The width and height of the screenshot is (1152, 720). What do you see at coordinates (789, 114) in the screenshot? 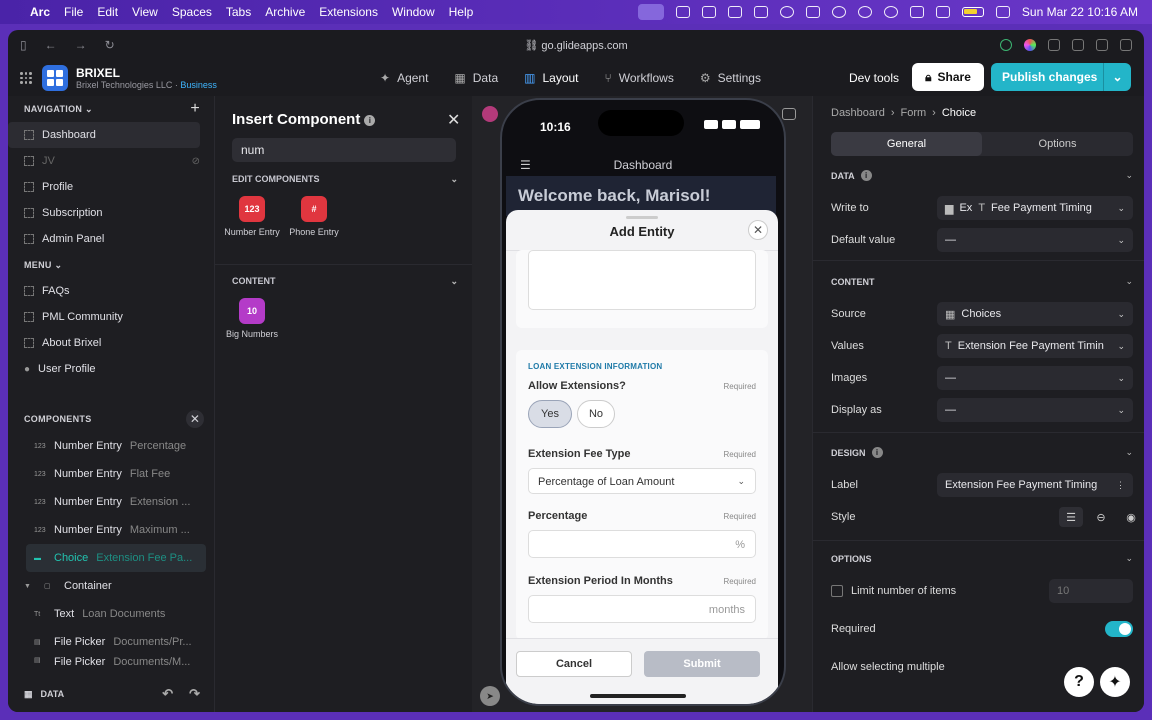
I see `device-toggle-icon` at bounding box center [789, 114].